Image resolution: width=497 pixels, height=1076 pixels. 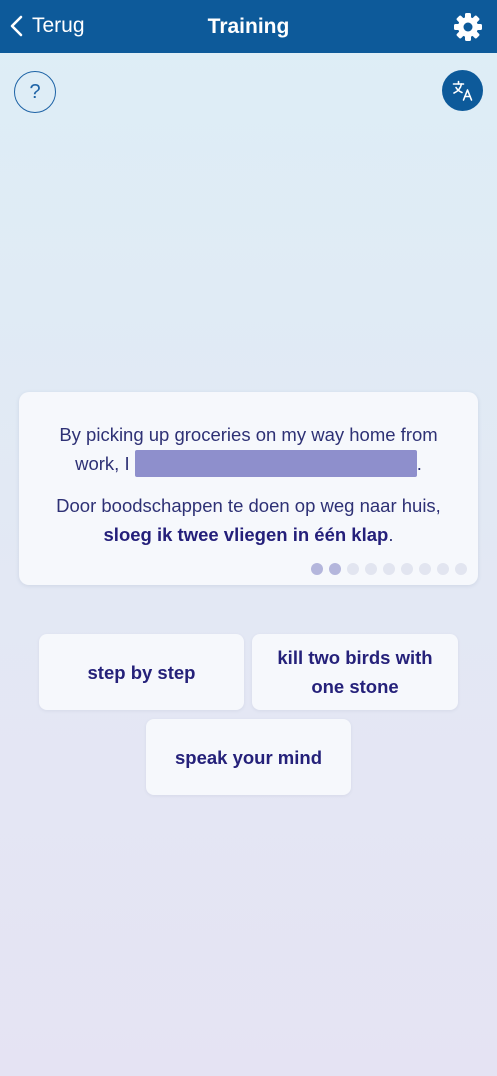 What do you see at coordinates (275, 463) in the screenshot?
I see `answer-blank` at bounding box center [275, 463].